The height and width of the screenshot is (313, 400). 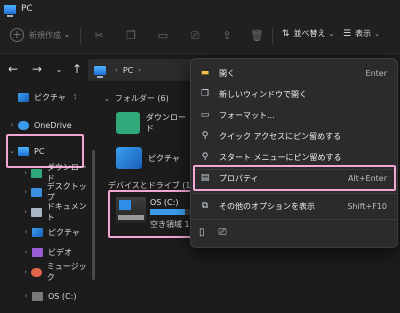 What do you see at coordinates (164, 158) in the screenshot?
I see `folder-label: ピクチャ` at bounding box center [164, 158].